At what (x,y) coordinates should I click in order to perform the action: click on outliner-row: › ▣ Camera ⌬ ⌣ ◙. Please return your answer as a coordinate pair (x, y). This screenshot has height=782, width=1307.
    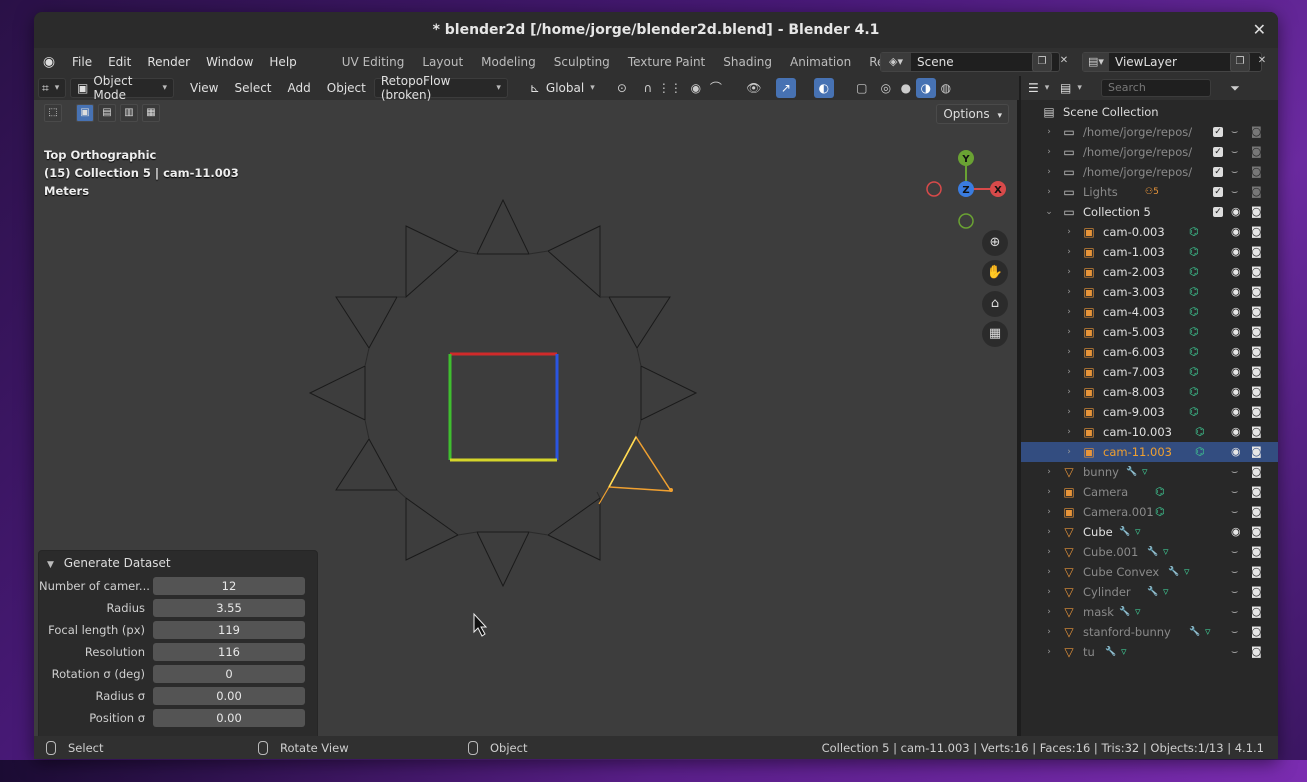
    Looking at the image, I should click on (1149, 492).